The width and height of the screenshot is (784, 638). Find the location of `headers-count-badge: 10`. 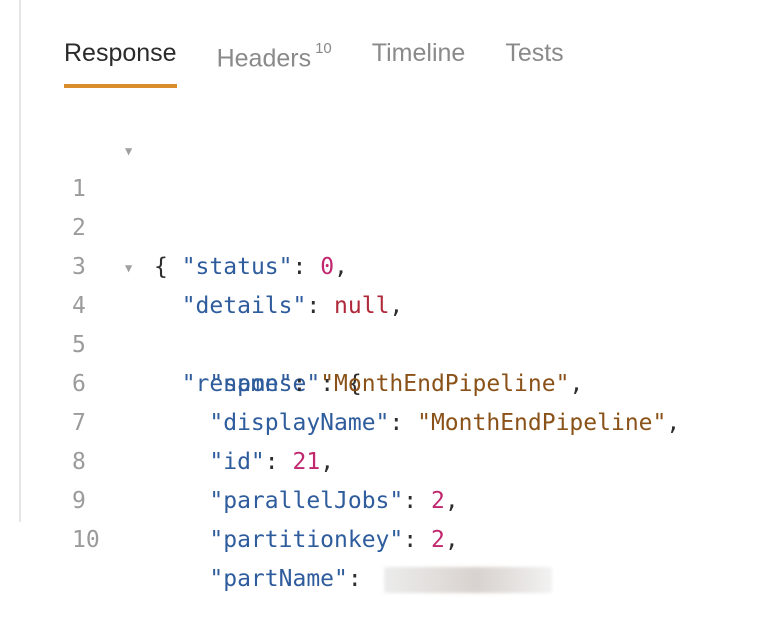

headers-count-badge: 10 is located at coordinates (323, 48).